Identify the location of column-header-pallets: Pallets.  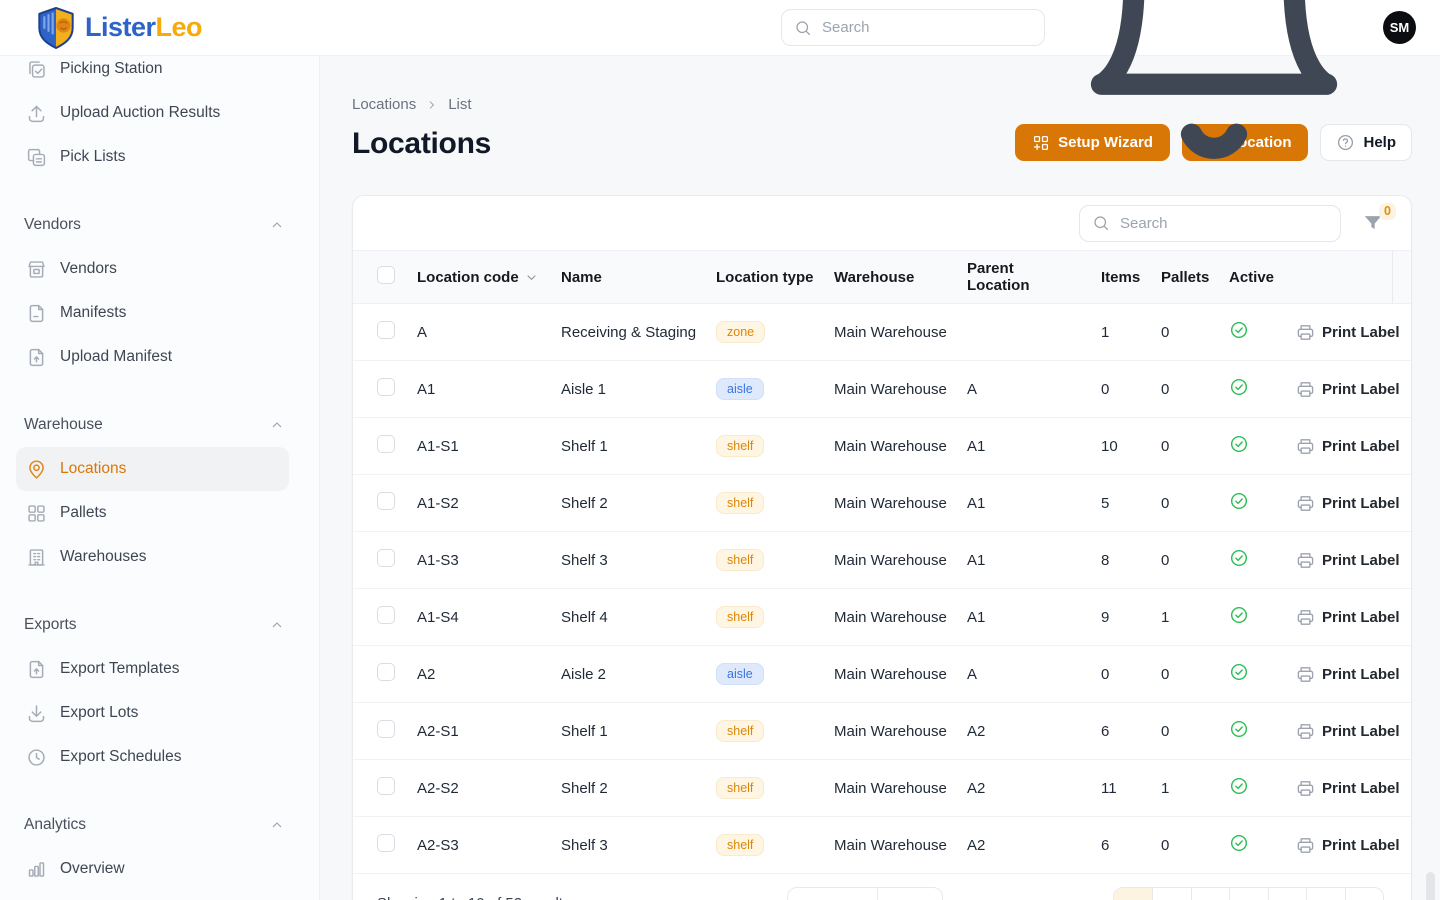
(1185, 277).